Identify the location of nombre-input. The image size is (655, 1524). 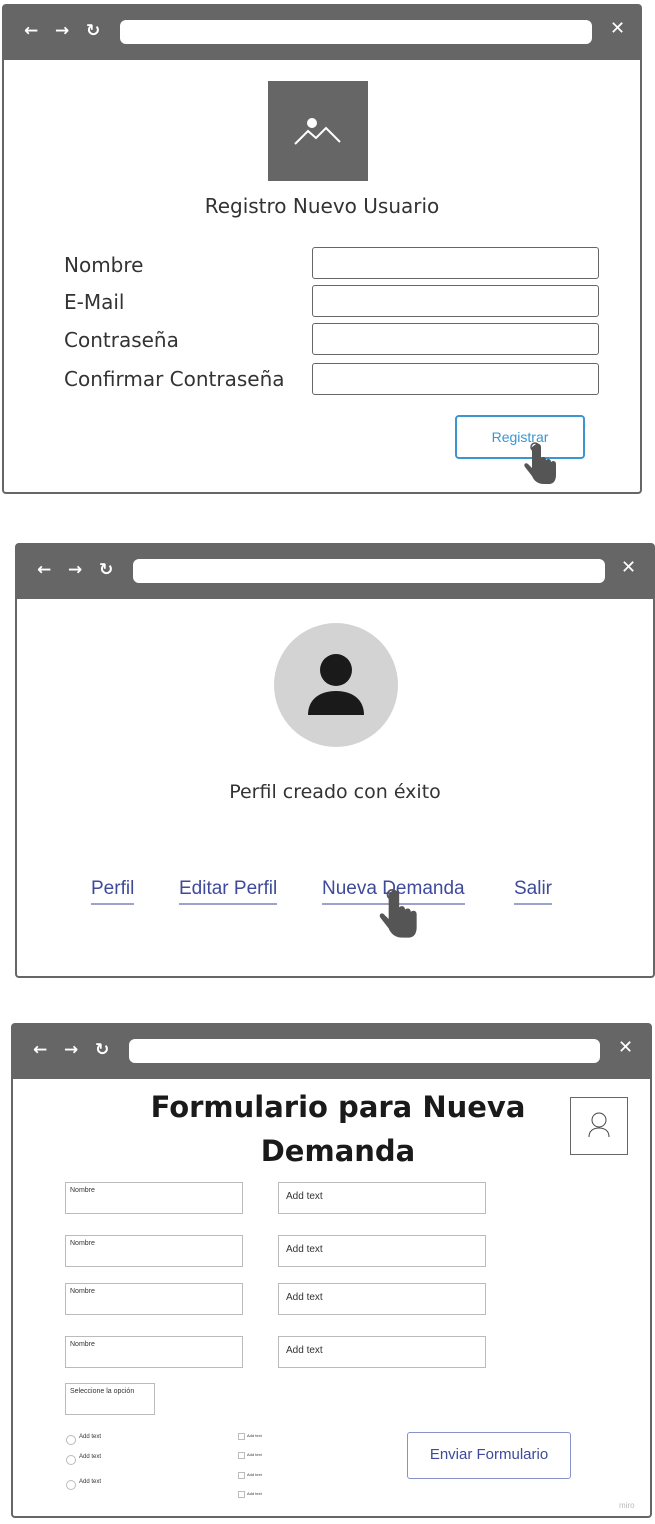
(455, 263).